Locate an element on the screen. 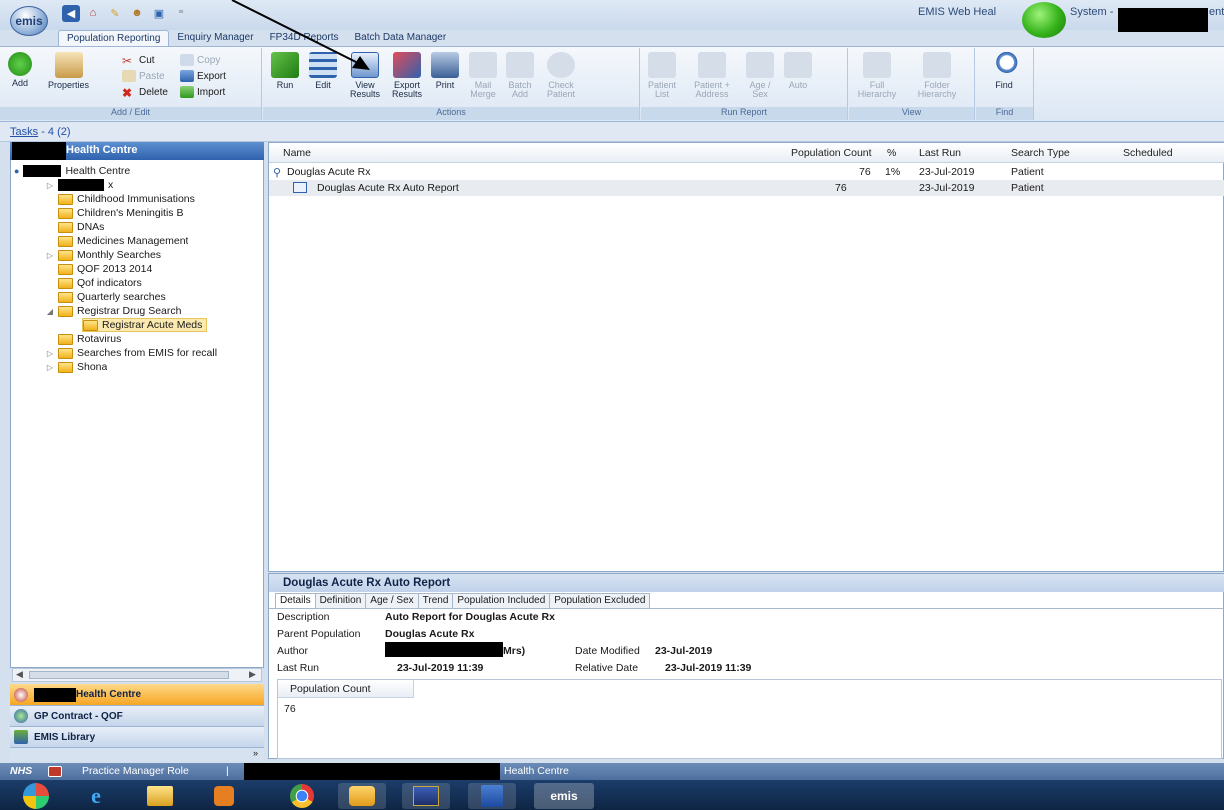  column-header-search-type: Search Type is located at coordinates (1040, 153).